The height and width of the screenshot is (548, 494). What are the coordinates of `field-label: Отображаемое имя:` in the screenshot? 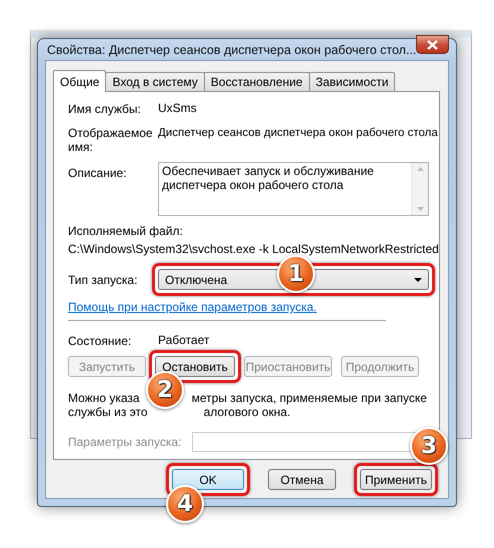 It's located at (111, 140).